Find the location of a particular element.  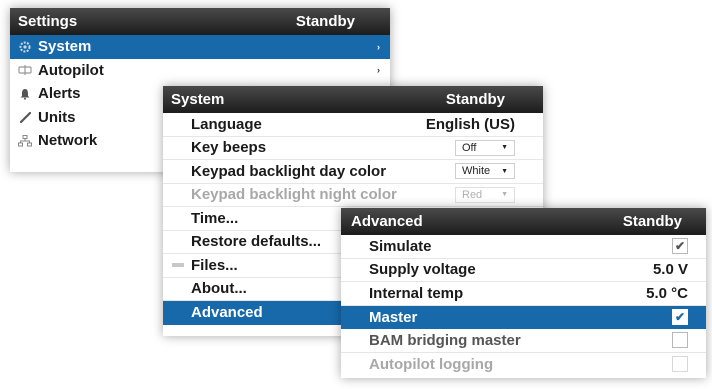

system-title: System is located at coordinates (198, 99).